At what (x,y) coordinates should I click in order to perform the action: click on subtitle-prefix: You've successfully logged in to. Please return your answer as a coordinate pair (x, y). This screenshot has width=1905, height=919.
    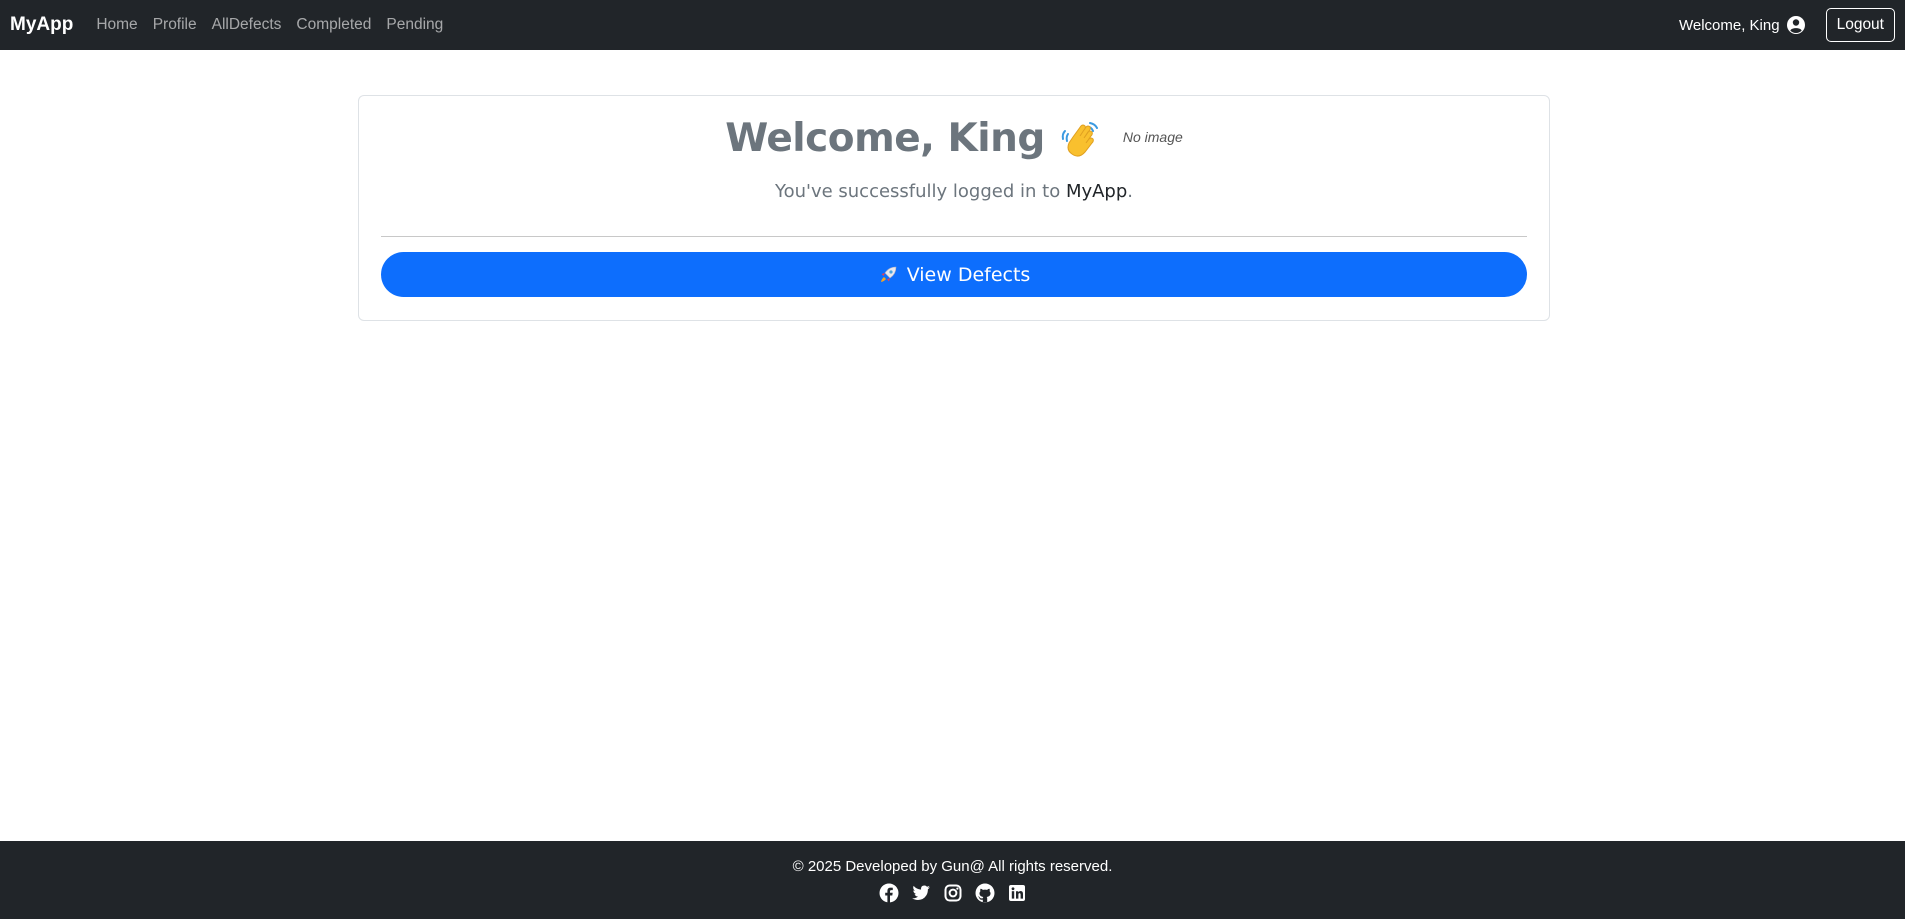
    Looking at the image, I should click on (920, 191).